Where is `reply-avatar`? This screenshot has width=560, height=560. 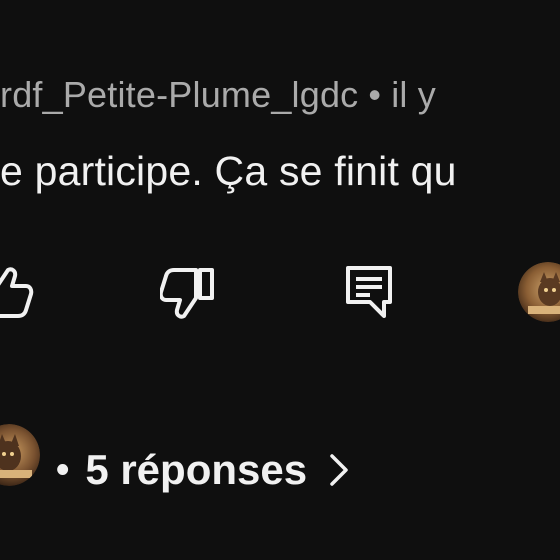
reply-avatar is located at coordinates (20, 455).